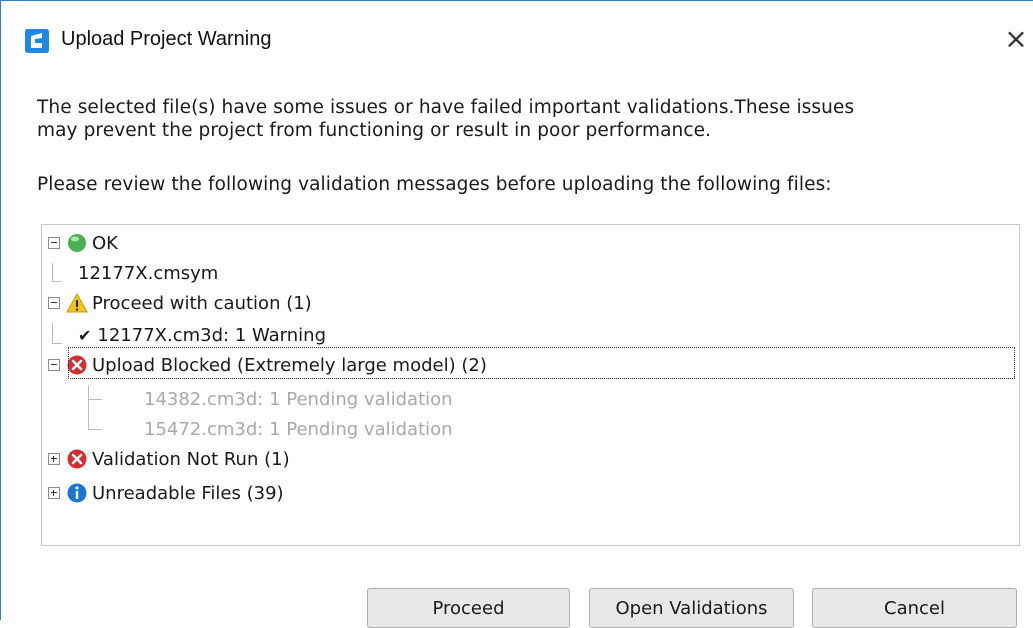 This screenshot has width=1033, height=628. What do you see at coordinates (914, 608) in the screenshot?
I see `cancel-button: Cancel` at bounding box center [914, 608].